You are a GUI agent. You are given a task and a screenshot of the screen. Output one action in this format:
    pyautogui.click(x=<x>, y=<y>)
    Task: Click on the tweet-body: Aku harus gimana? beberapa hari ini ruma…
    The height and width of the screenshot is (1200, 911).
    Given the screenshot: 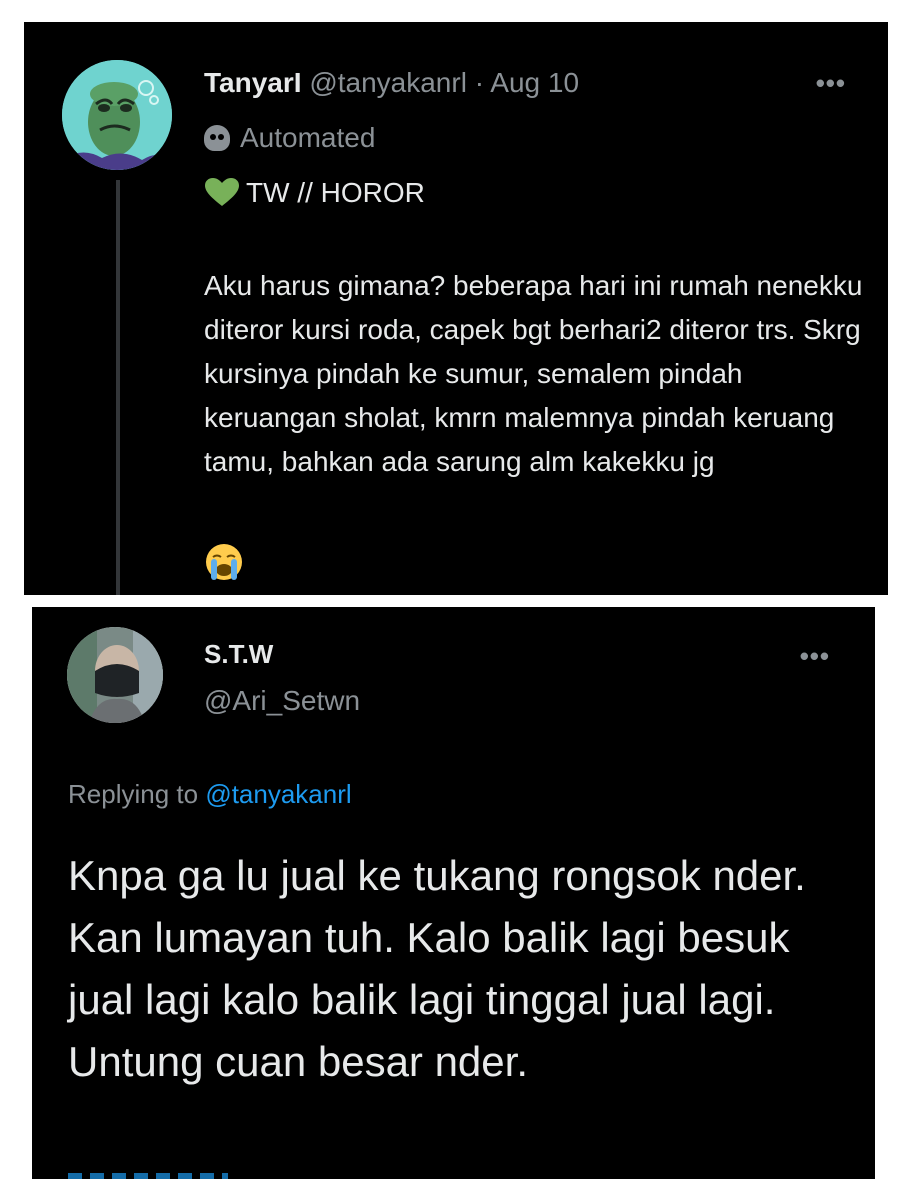 What is the action you would take?
    pyautogui.click(x=533, y=373)
    